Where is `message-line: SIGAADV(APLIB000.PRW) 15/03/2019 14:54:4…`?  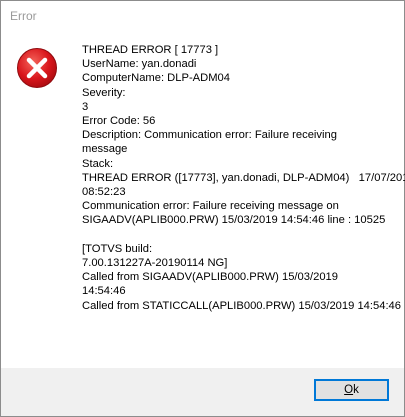
message-line: SIGAADV(APLIB000.PRW) 15/03/2019 14:54:4… is located at coordinates (234, 220).